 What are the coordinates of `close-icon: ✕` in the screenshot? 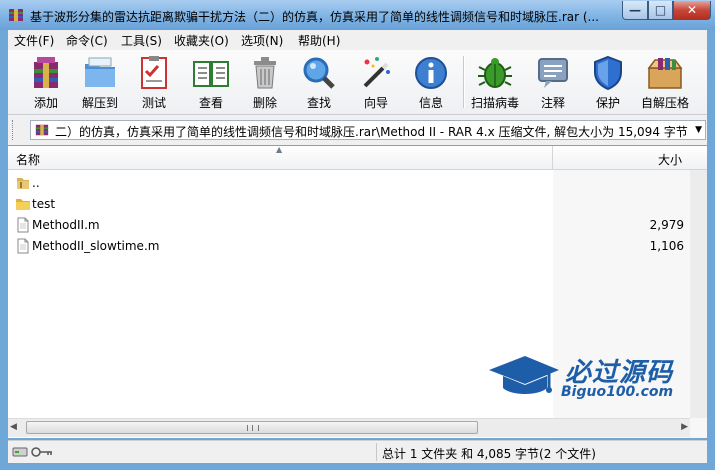 It's located at (692, 10).